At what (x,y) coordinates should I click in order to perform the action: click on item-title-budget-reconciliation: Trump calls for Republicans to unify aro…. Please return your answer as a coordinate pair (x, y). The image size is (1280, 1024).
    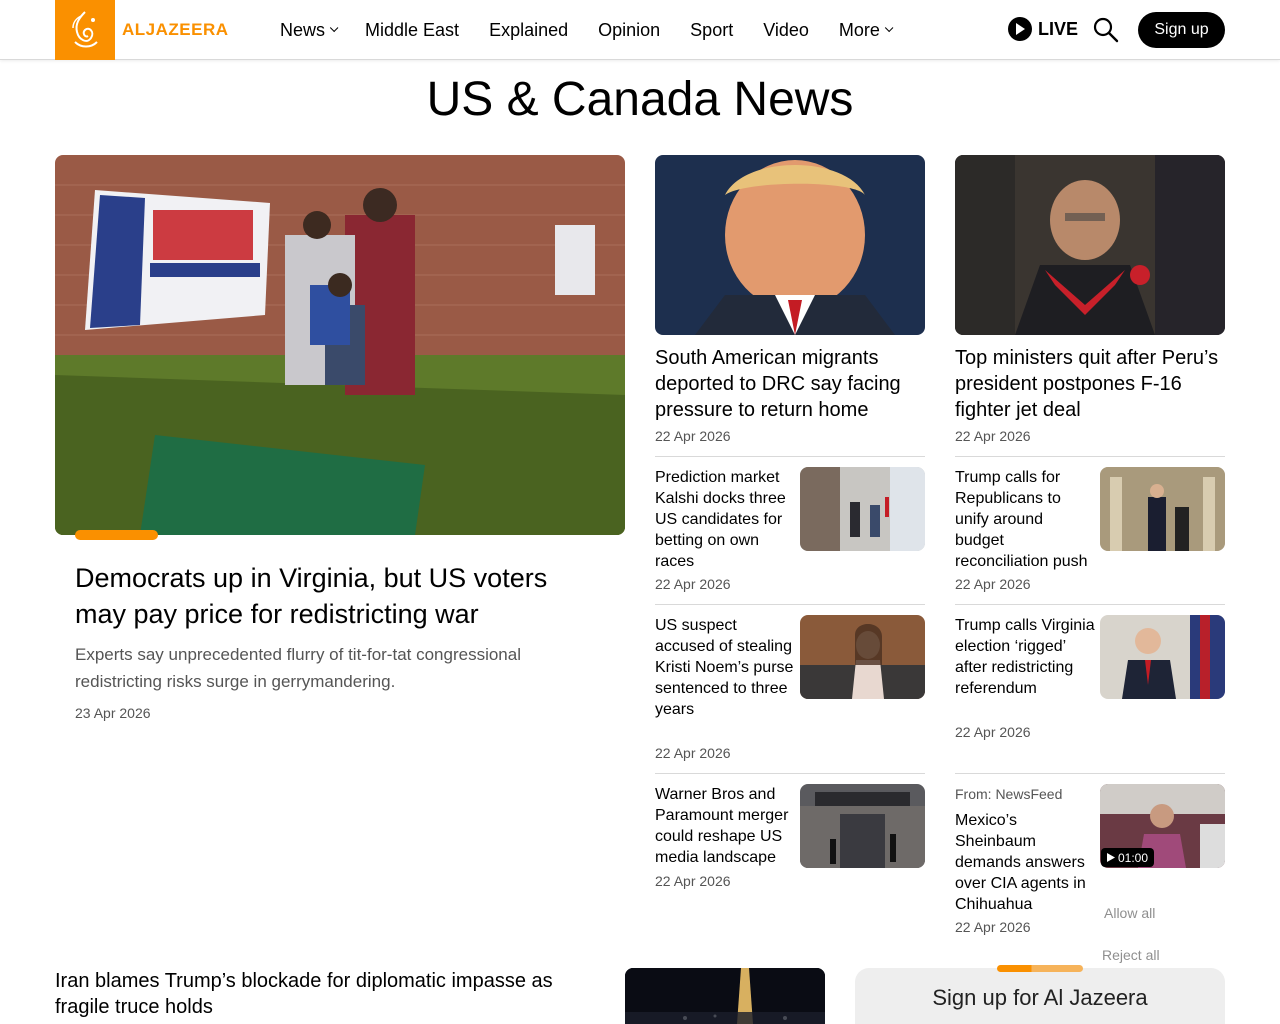
    Looking at the image, I should click on (1025, 519).